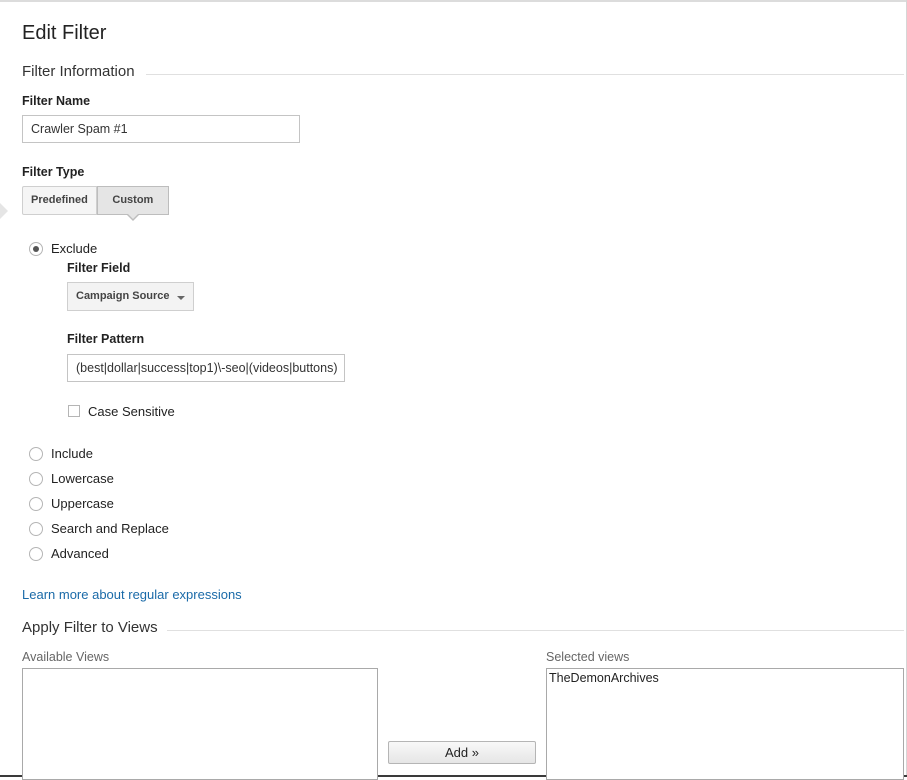 Image resolution: width=907 pixels, height=780 pixels. What do you see at coordinates (453, 1) in the screenshot?
I see `top-border` at bounding box center [453, 1].